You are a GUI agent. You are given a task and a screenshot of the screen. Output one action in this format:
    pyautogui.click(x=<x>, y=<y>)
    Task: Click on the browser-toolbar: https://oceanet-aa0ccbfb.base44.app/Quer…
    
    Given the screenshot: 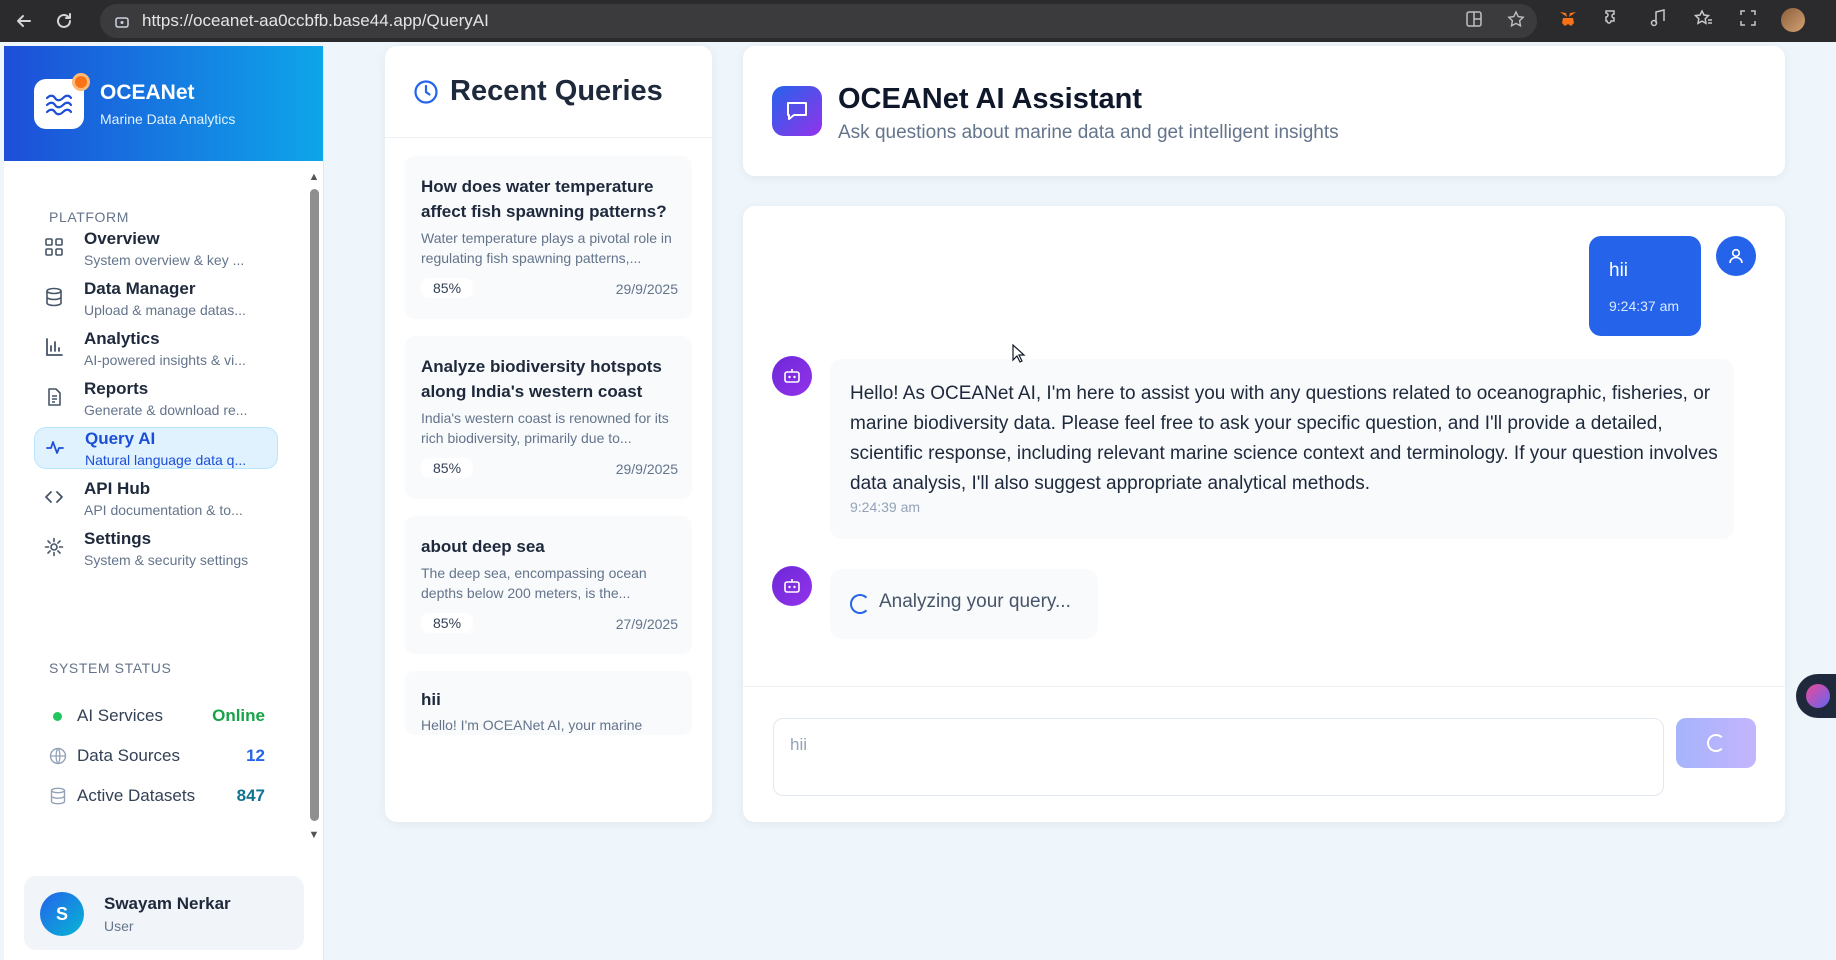 What is the action you would take?
    pyautogui.click(x=918, y=21)
    